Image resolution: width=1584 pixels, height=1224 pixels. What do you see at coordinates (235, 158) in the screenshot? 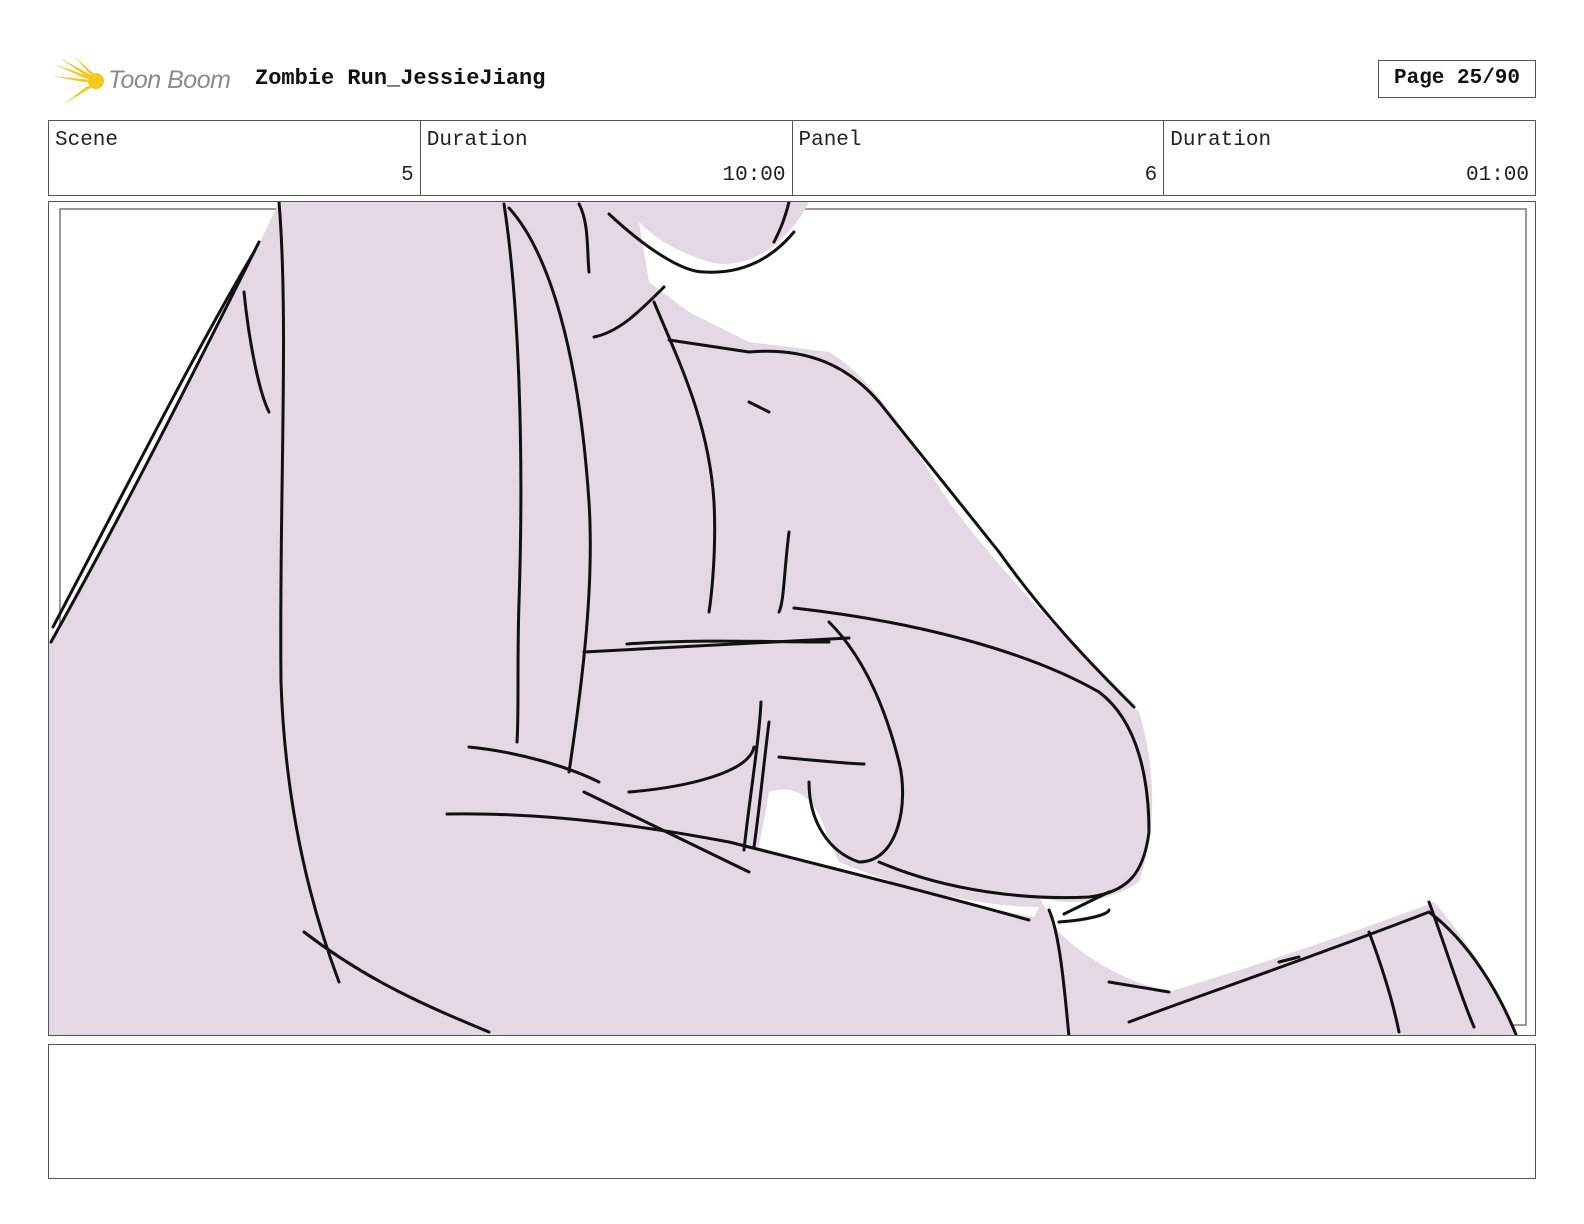
I see `scene-cell: Scene 5` at bounding box center [235, 158].